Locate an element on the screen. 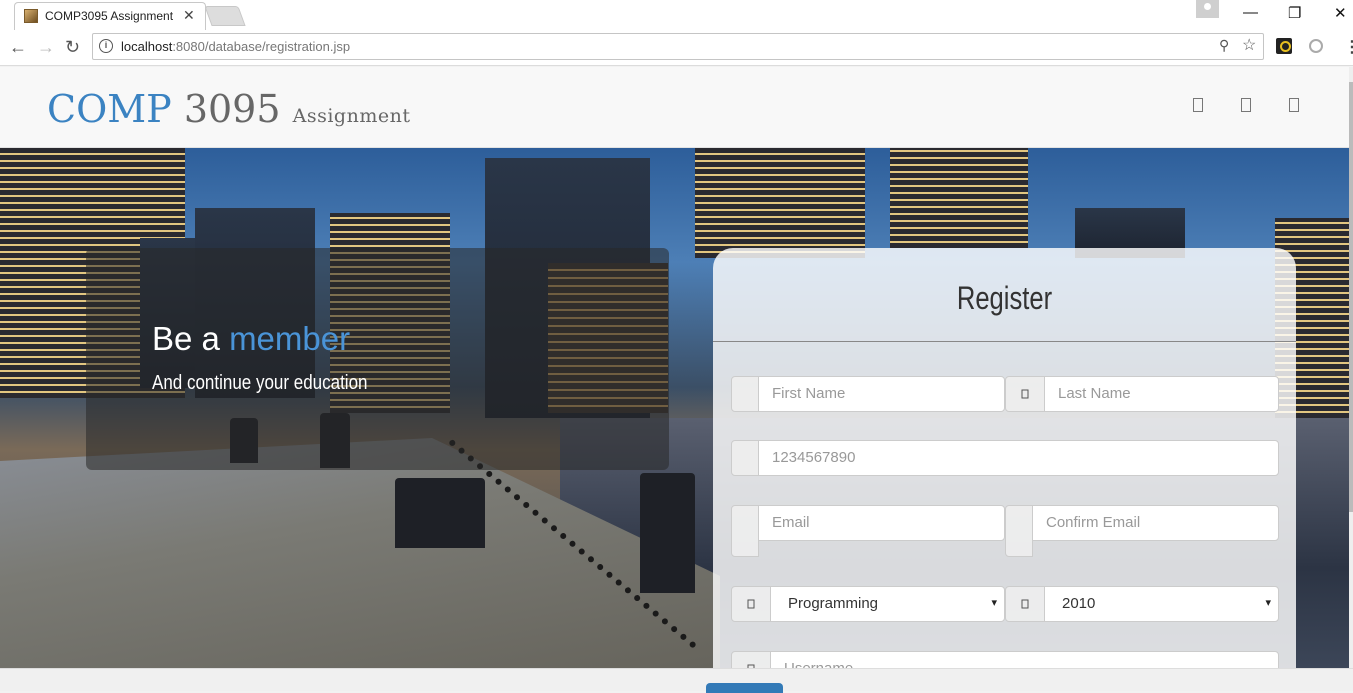 The height and width of the screenshot is (693, 1353). tab-title: COMP3095 Assignment is located at coordinates (109, 16).